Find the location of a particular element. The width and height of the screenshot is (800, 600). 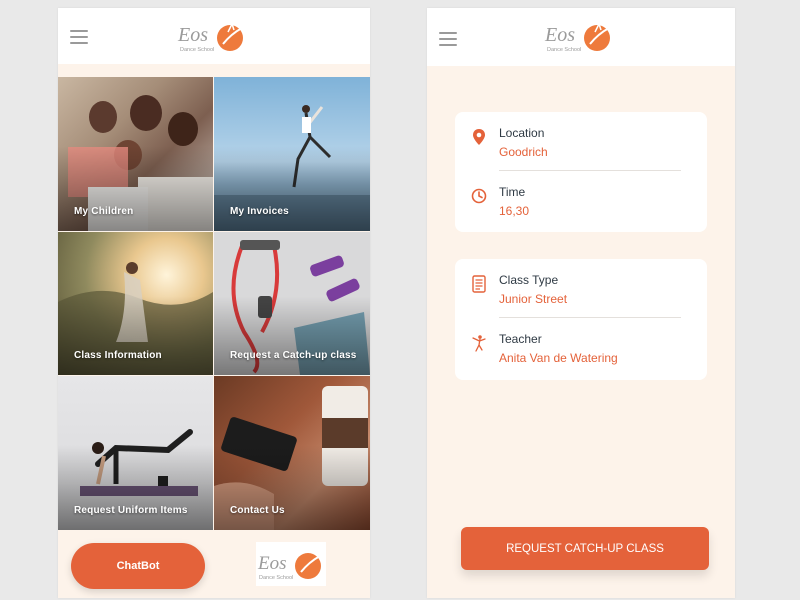

tile-my-children: My Children is located at coordinates (135, 154).